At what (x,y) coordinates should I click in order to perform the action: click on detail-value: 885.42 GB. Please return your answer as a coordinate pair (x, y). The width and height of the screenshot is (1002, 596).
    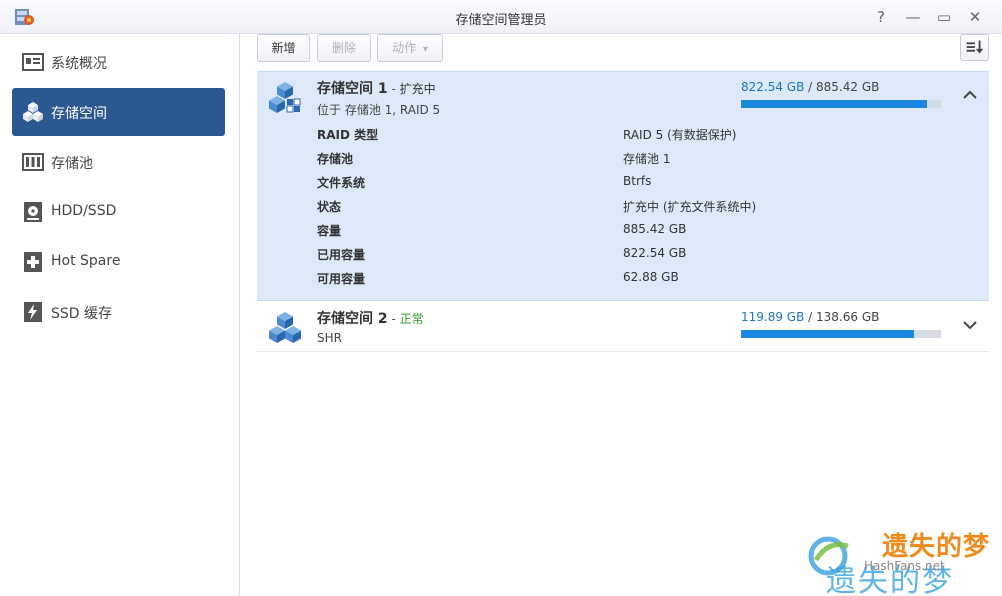
    Looking at the image, I should click on (655, 229).